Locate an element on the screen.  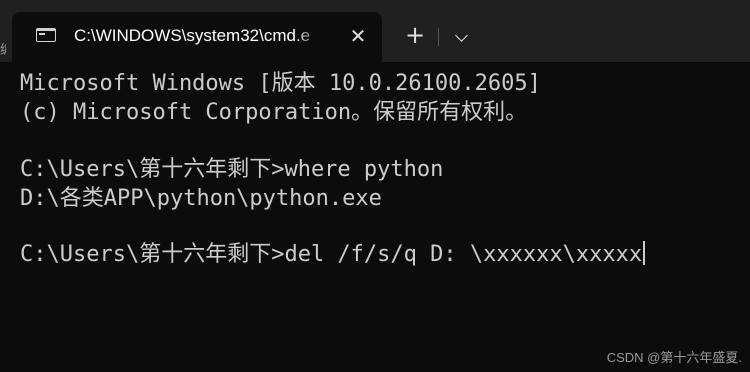
background-window-edge: 编 is located at coordinates (3, 51).